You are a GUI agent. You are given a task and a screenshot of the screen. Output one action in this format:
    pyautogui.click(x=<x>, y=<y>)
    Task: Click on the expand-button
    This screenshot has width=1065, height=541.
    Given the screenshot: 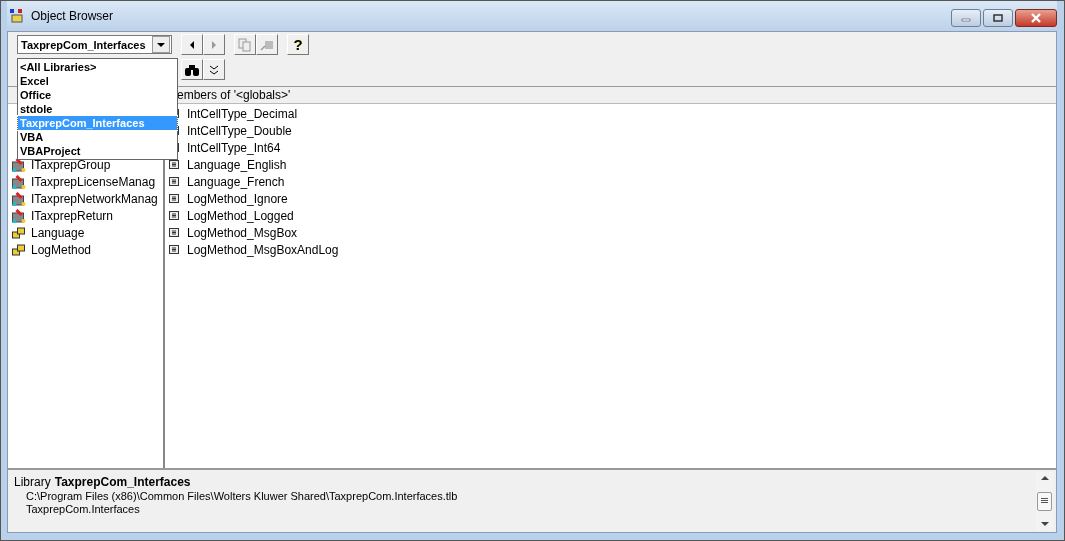 What is the action you would take?
    pyautogui.click(x=214, y=69)
    